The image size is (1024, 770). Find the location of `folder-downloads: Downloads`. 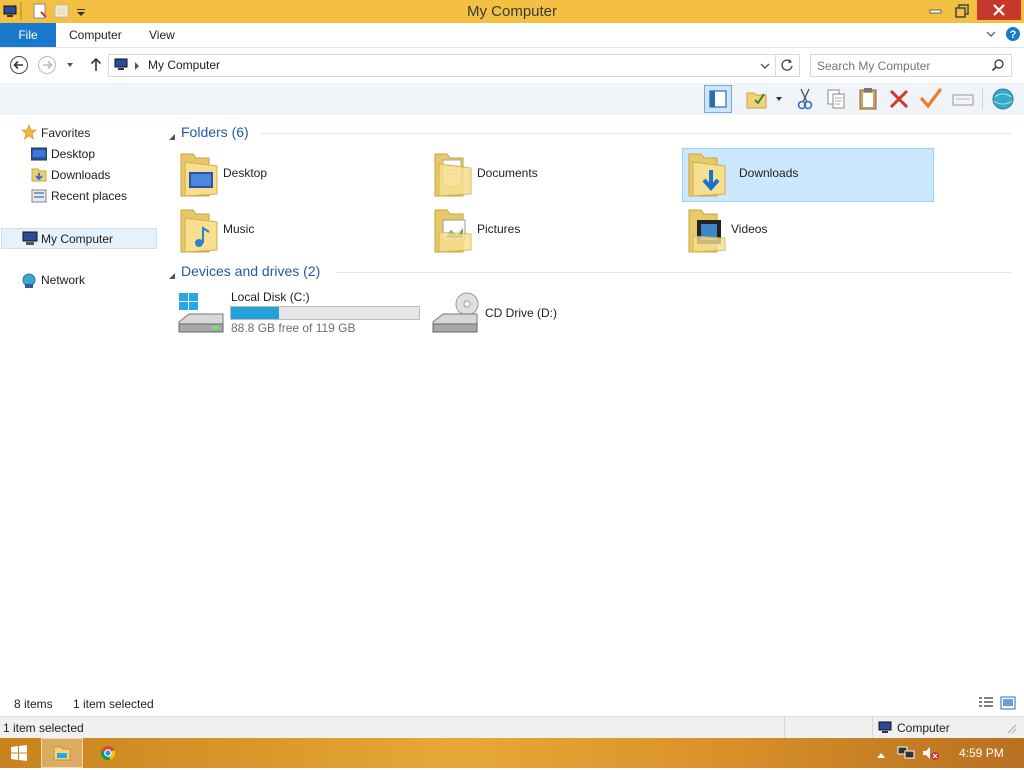

folder-downloads: Downloads is located at coordinates (808, 175).